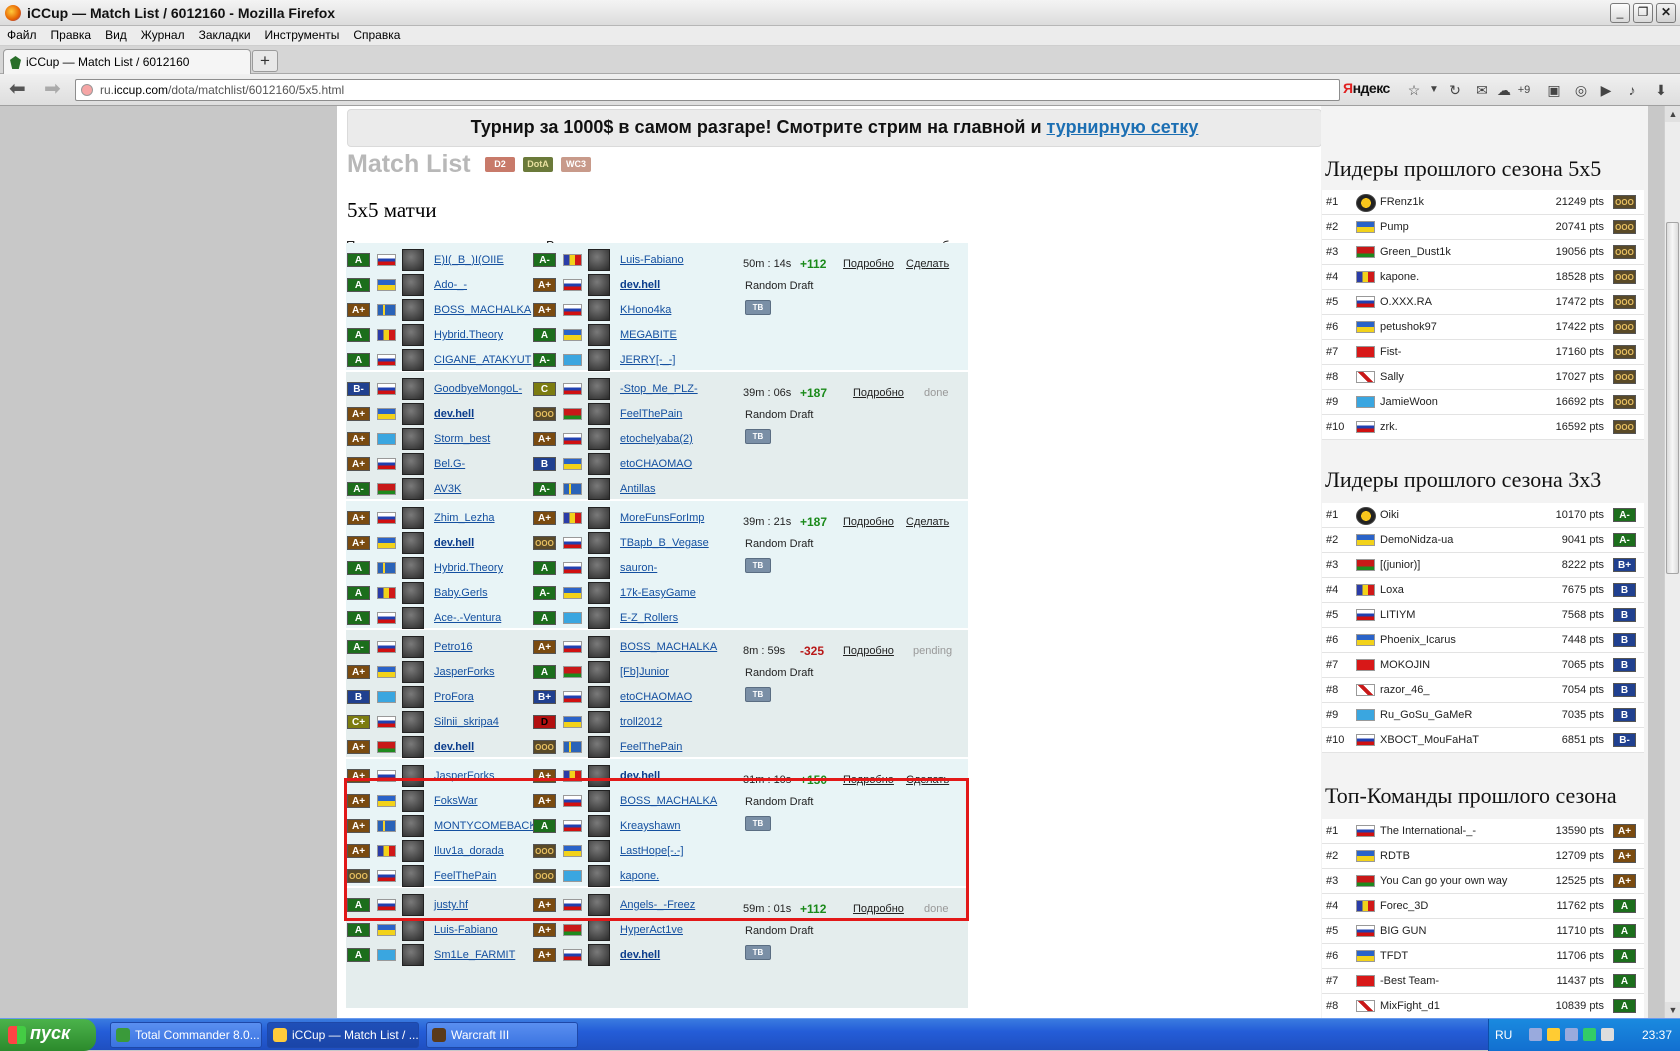 This screenshot has height=1051, width=1680. What do you see at coordinates (1483, 981) in the screenshot?
I see `leaderboard-row: #7 -Best Team- 11437 pts A` at bounding box center [1483, 981].